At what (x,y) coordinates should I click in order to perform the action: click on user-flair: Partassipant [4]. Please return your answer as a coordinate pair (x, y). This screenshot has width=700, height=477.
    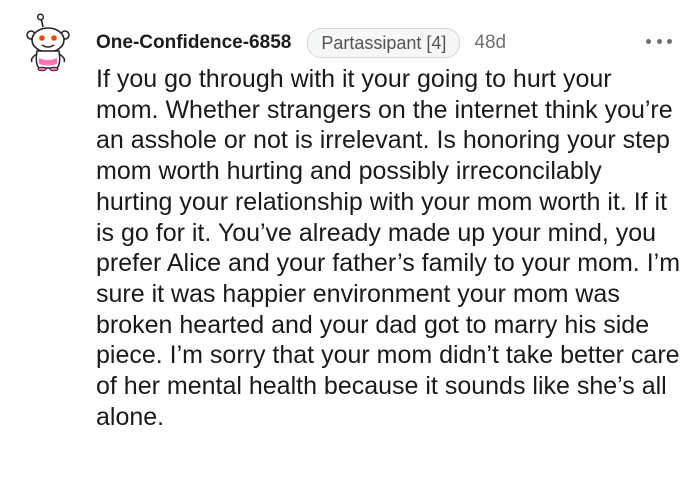
    Looking at the image, I should click on (384, 43).